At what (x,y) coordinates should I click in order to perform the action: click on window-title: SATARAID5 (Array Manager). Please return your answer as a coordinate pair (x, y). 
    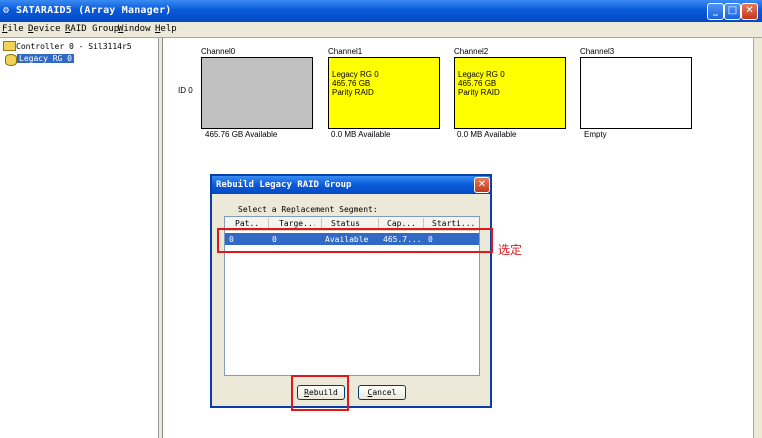
    Looking at the image, I should click on (94, 10).